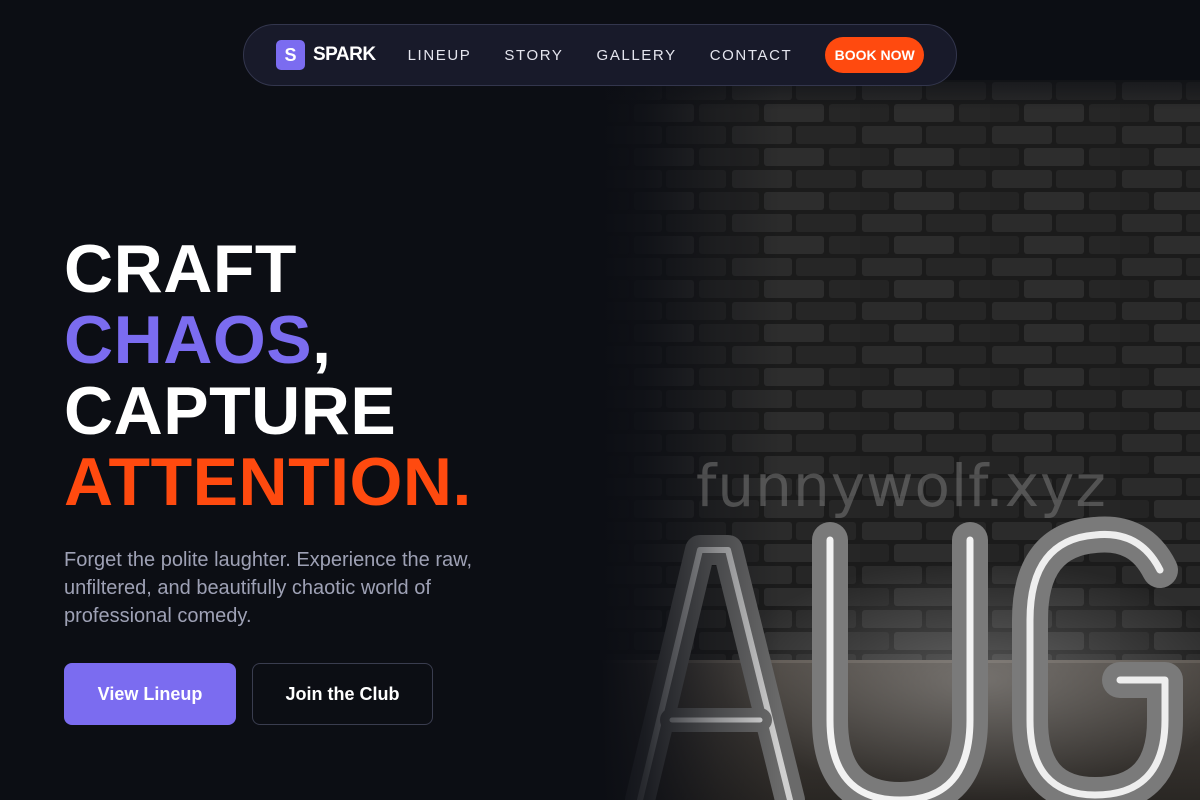  What do you see at coordinates (230, 411) in the screenshot?
I see `headline-line-3: CAPTURE` at bounding box center [230, 411].